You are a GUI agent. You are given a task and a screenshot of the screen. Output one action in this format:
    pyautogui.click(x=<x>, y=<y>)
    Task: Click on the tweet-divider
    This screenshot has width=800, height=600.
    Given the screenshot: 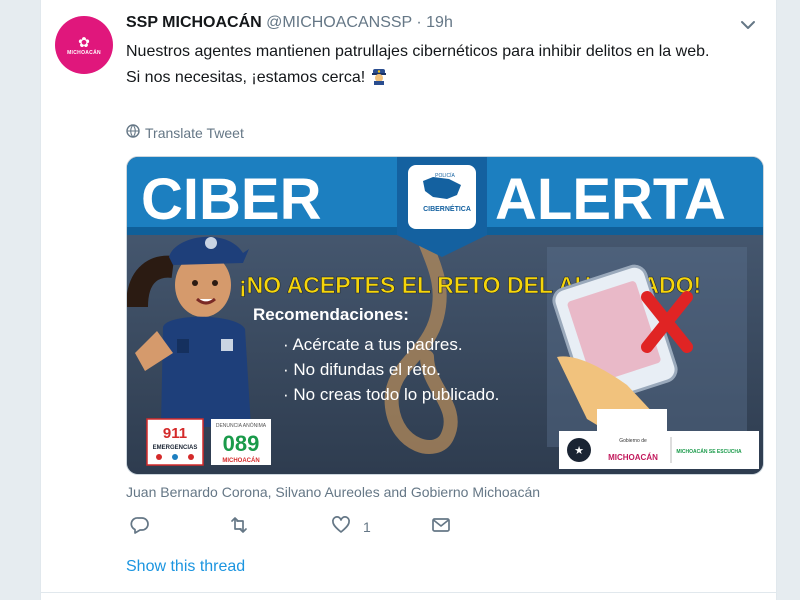 What is the action you would take?
    pyautogui.click(x=408, y=592)
    